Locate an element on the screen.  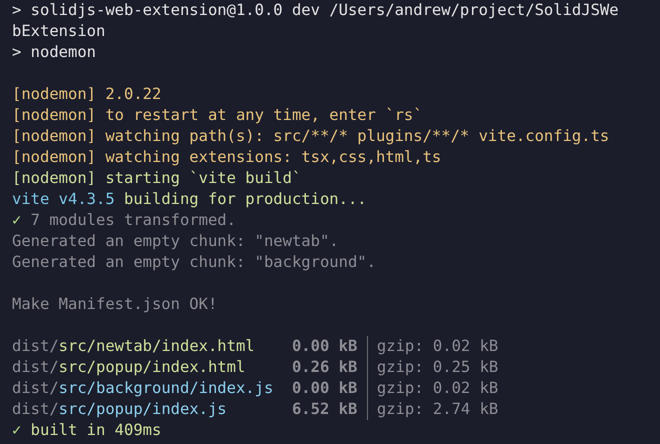
terminal-line: ✓ built in 409ms is located at coordinates (87, 430).